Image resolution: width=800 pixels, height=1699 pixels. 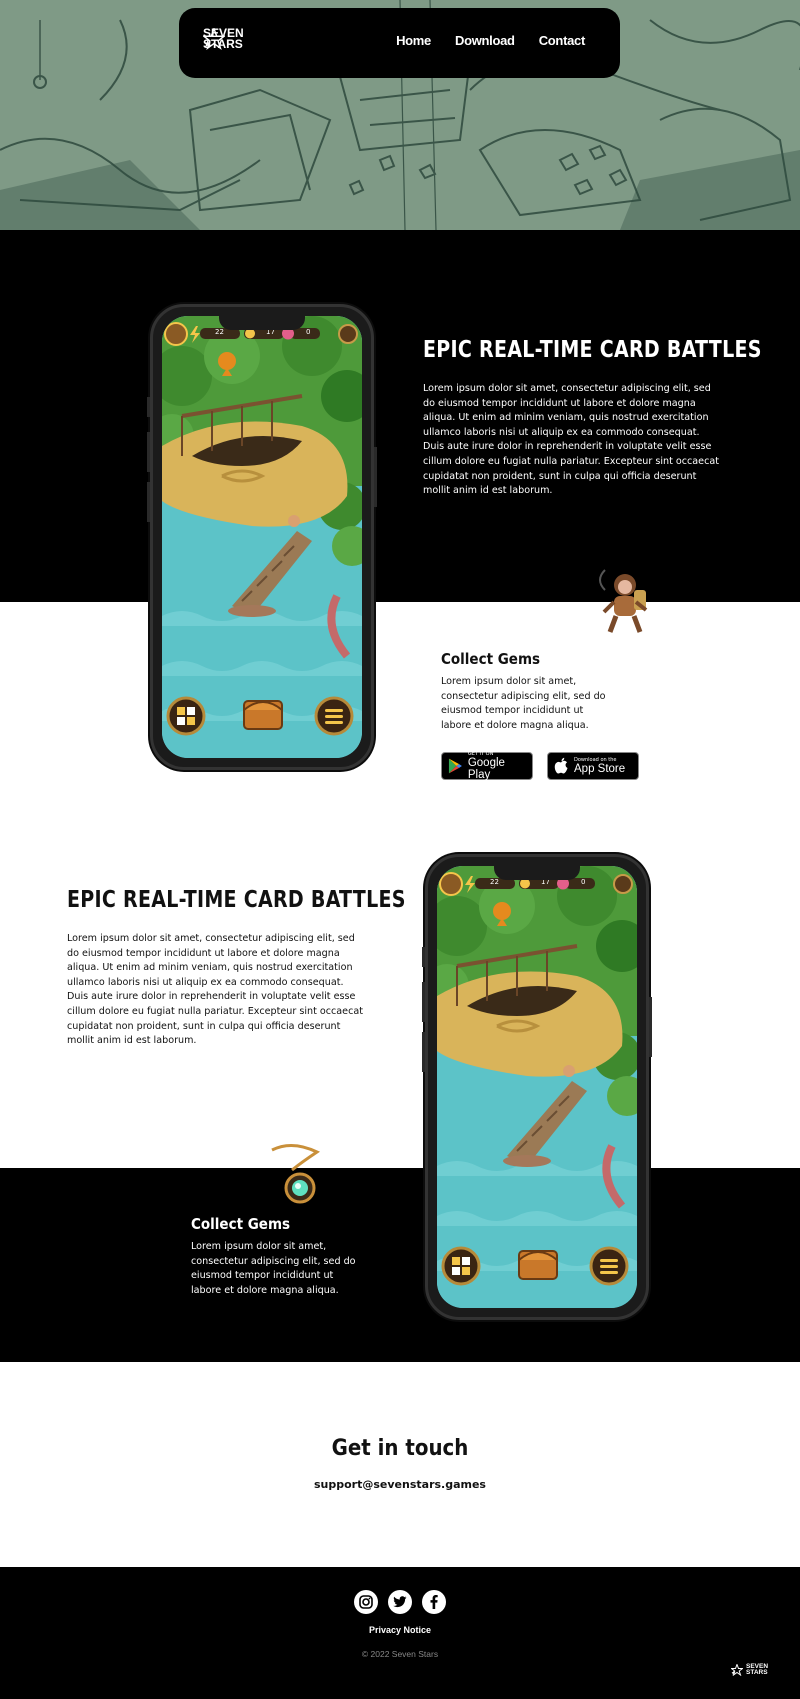 I want to click on google-play-button: GET IT ON Google Play, so click(x=487, y=766).